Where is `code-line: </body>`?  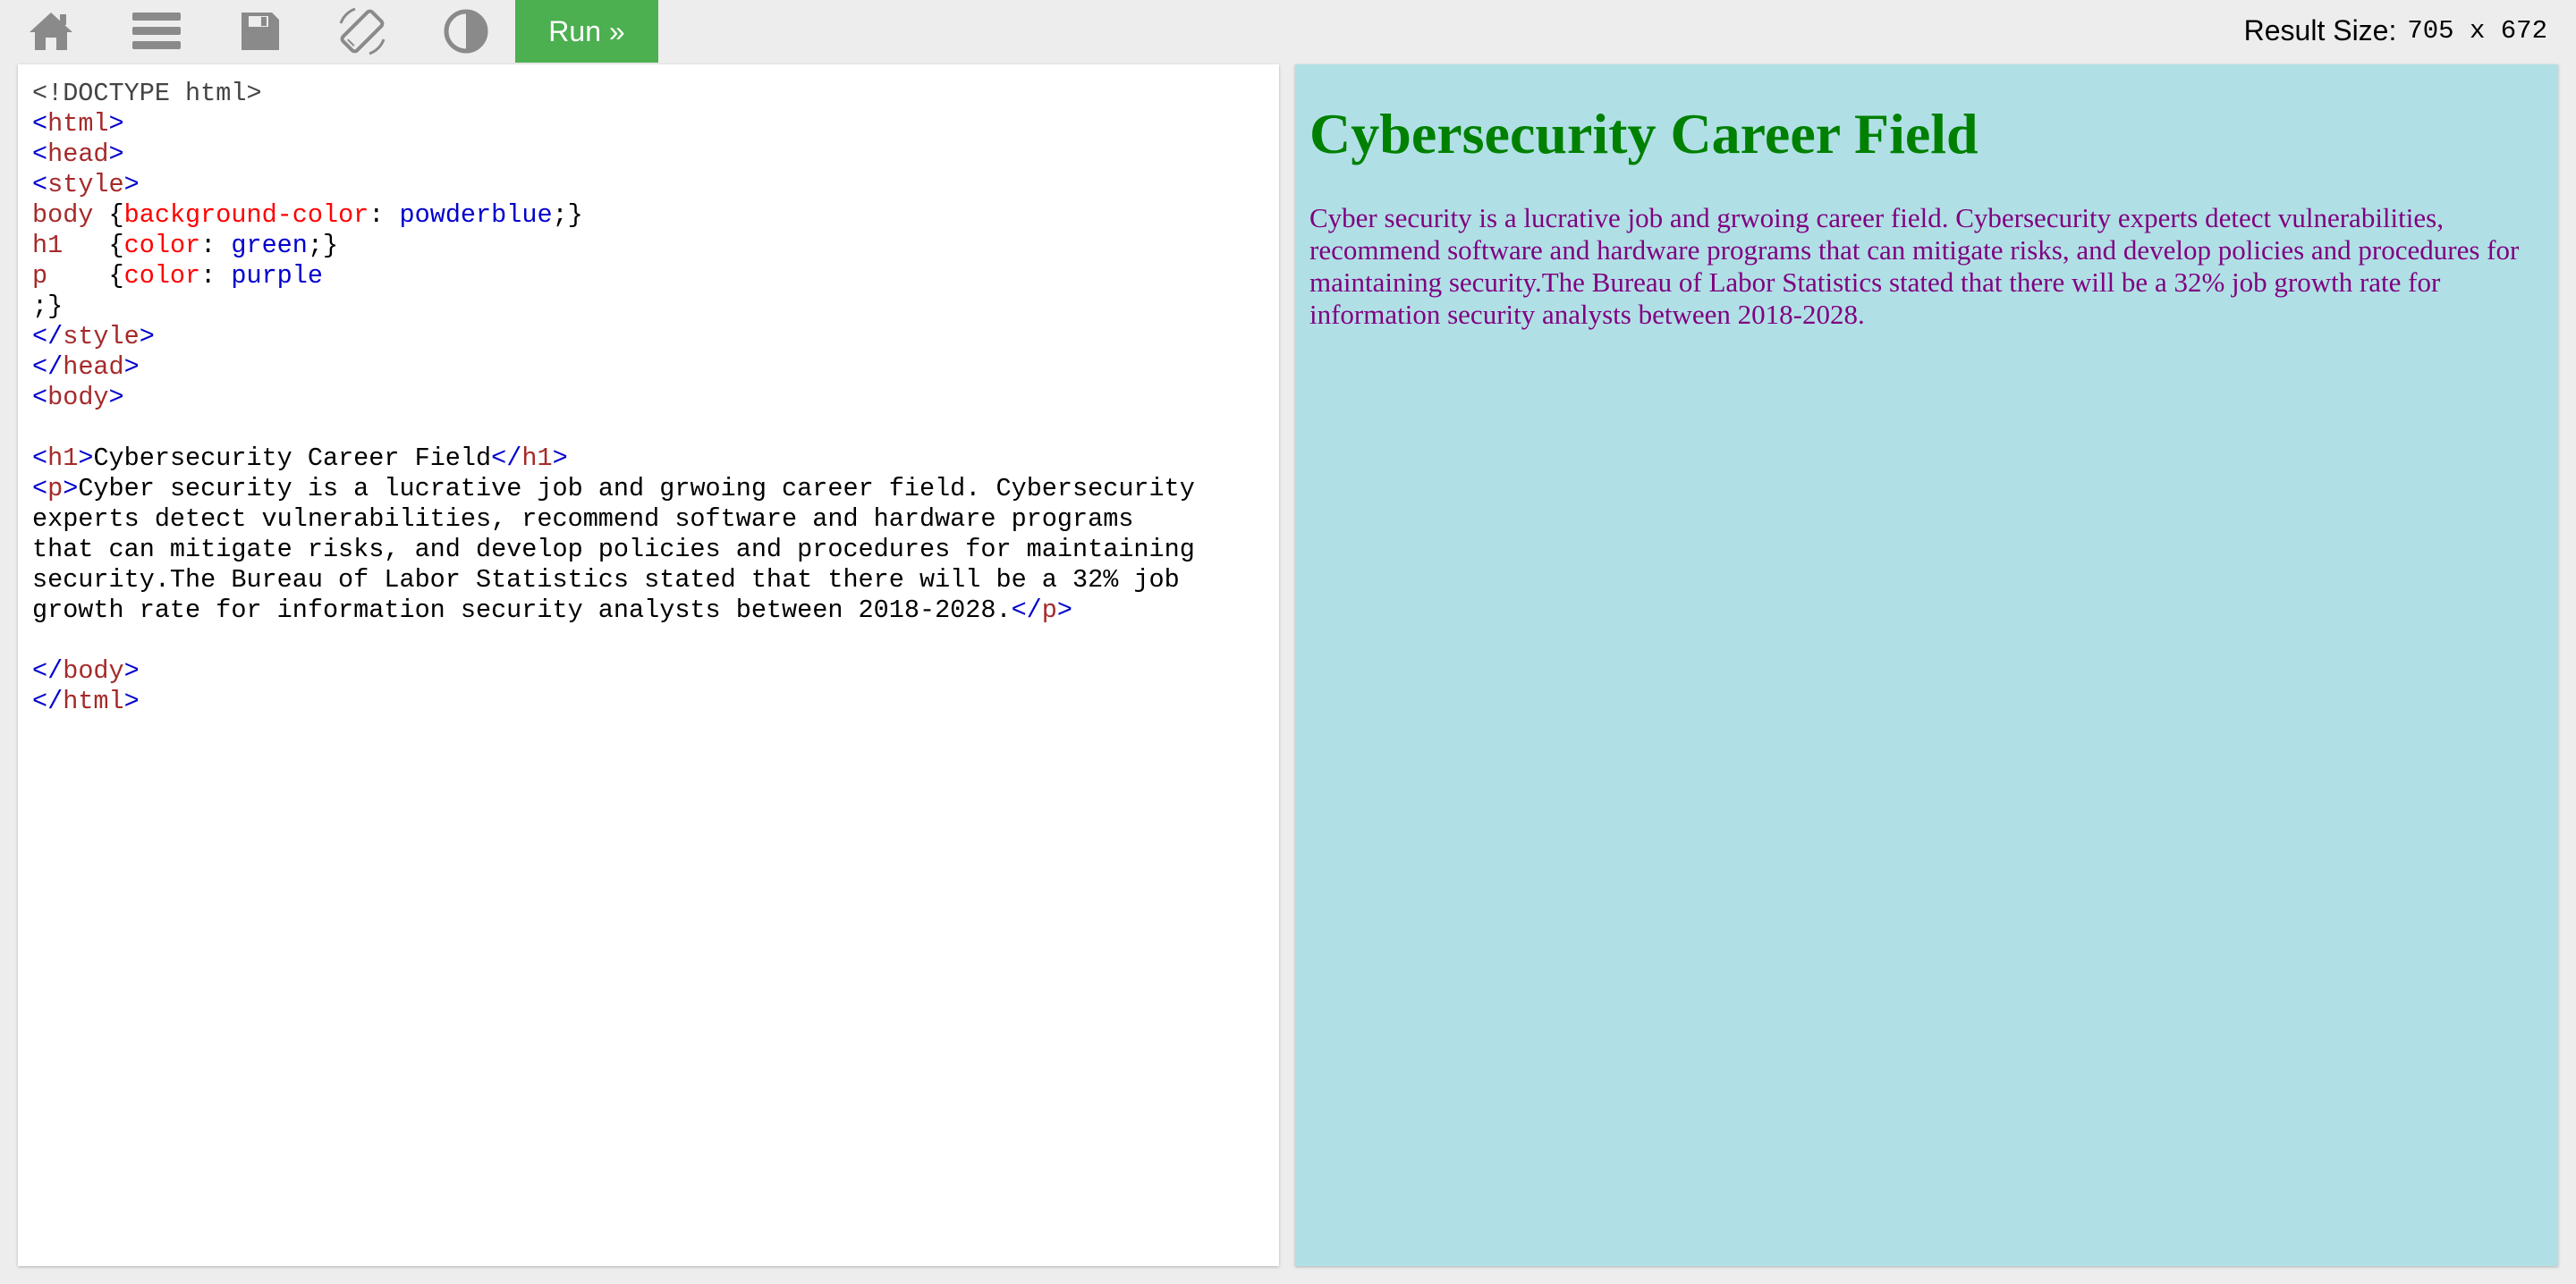 code-line: </body> is located at coordinates (655, 671).